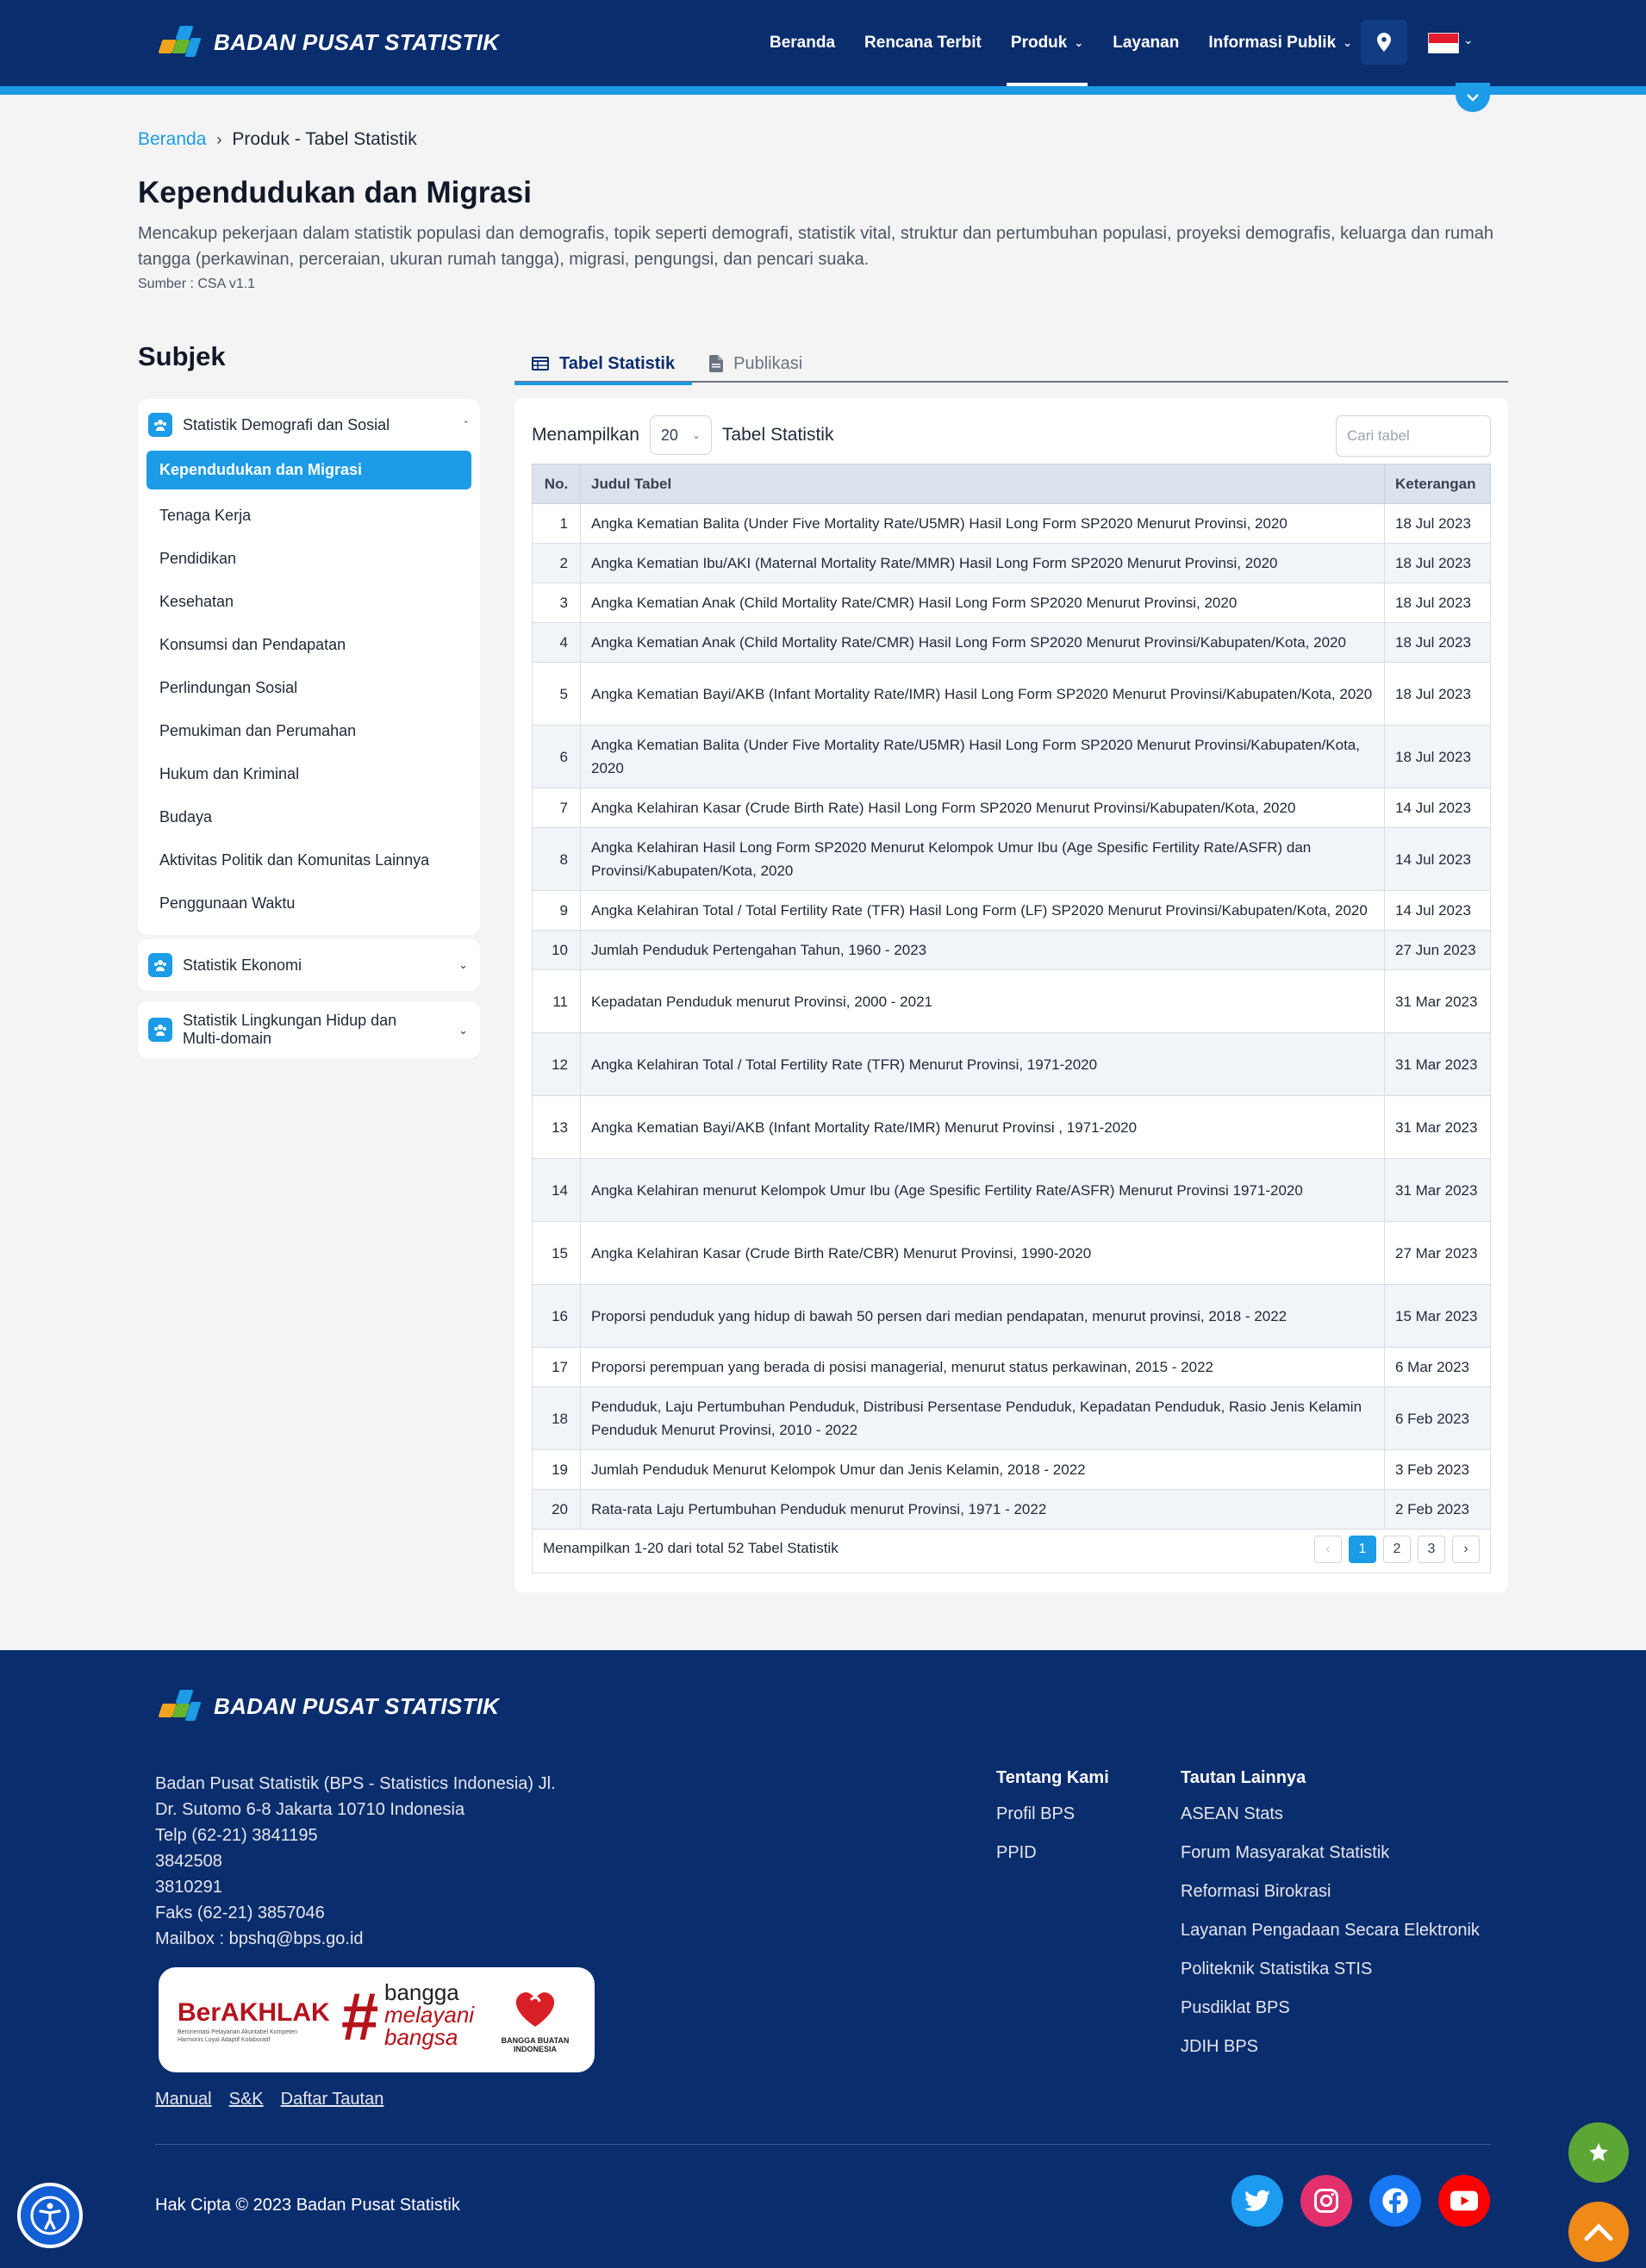  Describe the element at coordinates (1464, 2201) in the screenshot. I see `youtube-button` at that location.